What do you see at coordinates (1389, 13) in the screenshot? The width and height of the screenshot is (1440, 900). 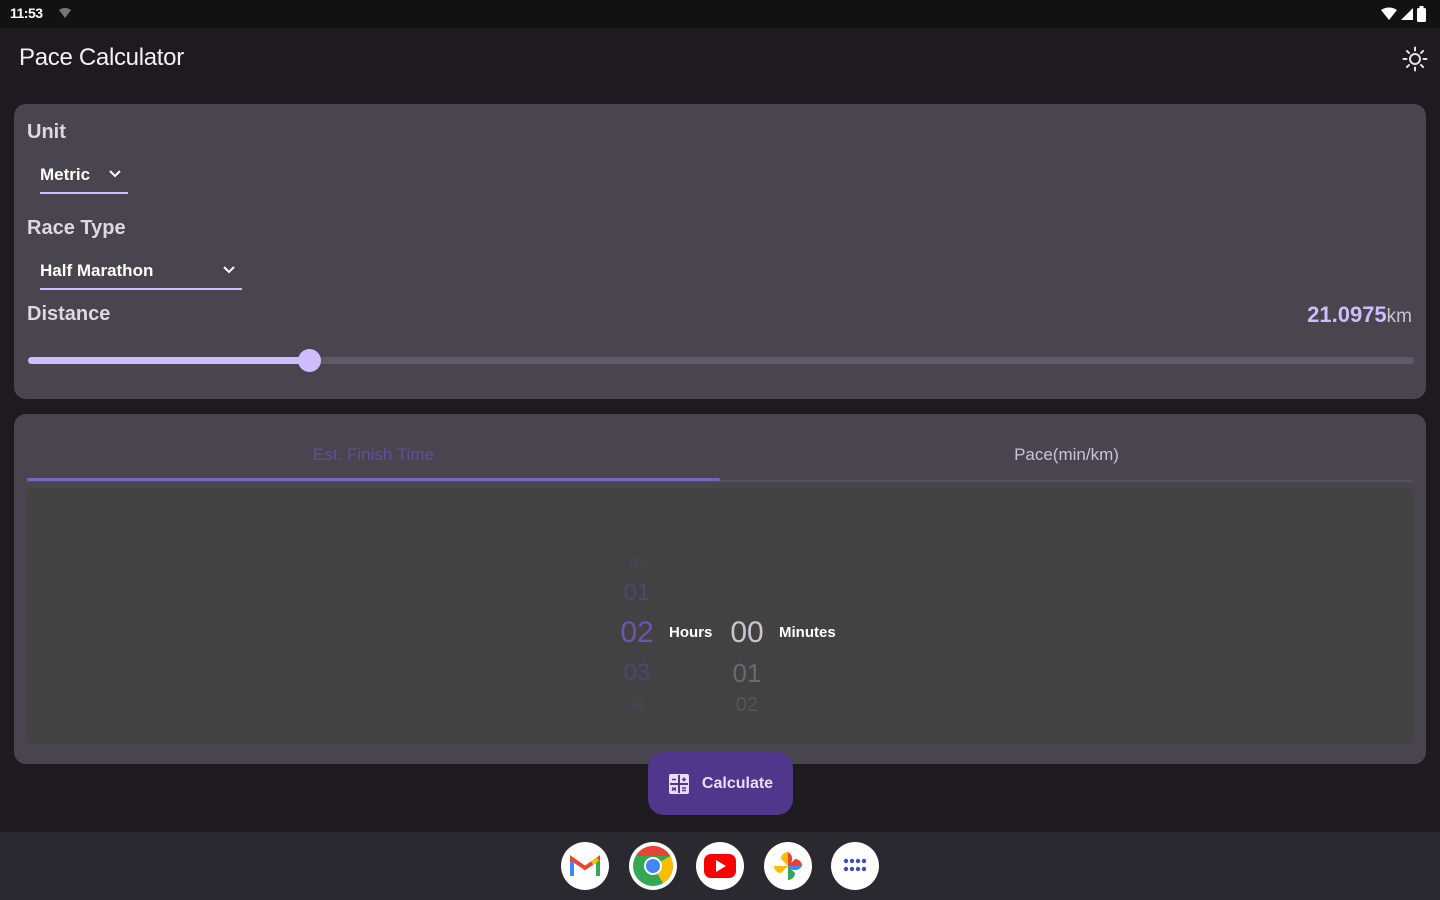 I see `wifi-icon` at bounding box center [1389, 13].